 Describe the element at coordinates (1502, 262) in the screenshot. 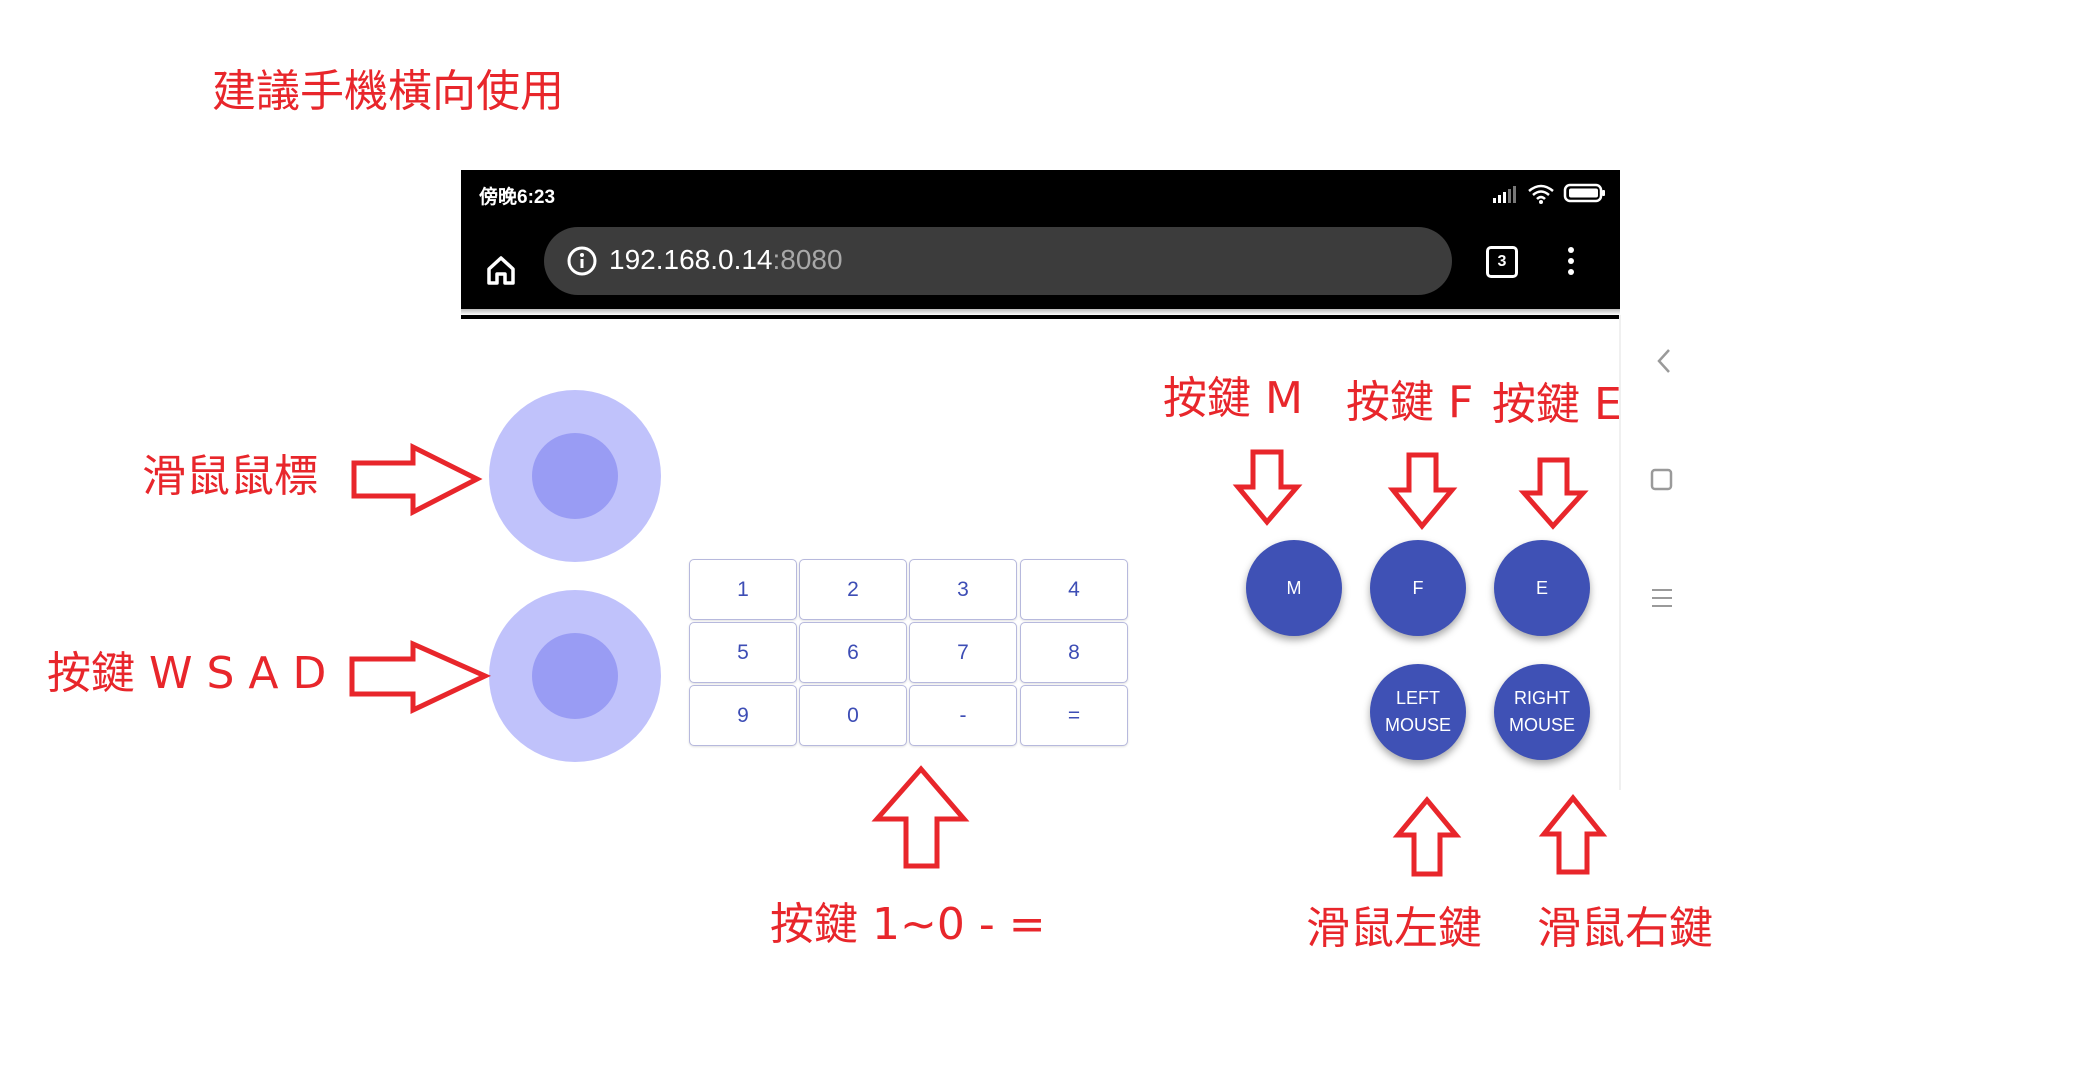

I see `tabs-icon: 3` at that location.